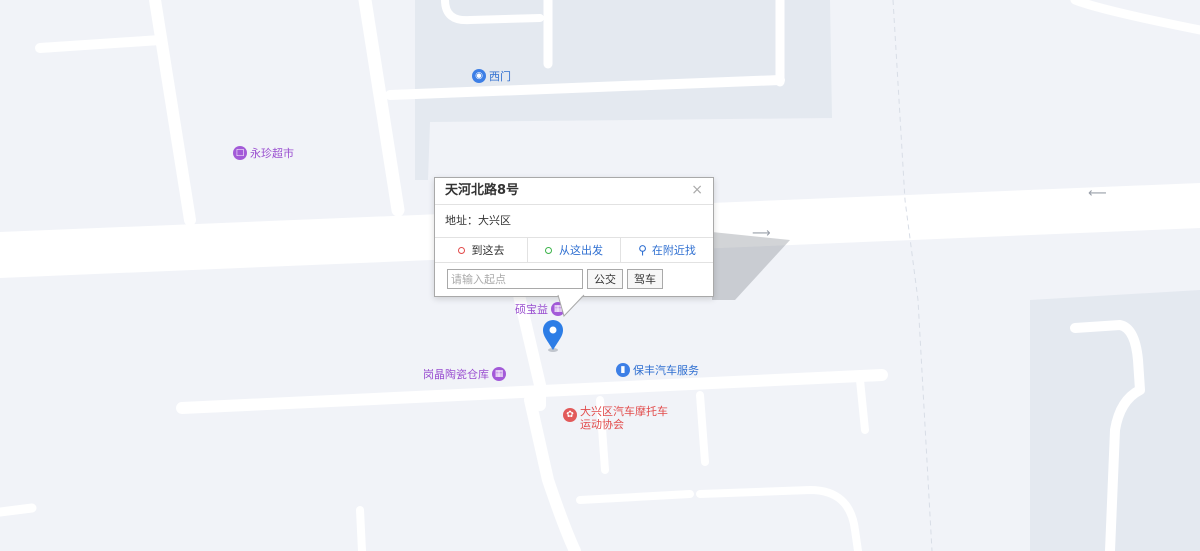 The height and width of the screenshot is (551, 1200). What do you see at coordinates (666, 370) in the screenshot?
I see `poi-label: 保丰汽车服务` at bounding box center [666, 370].